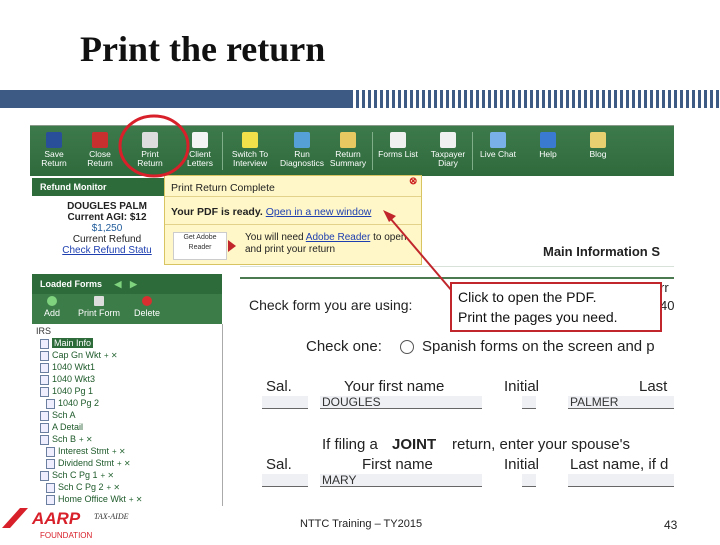 This screenshot has height=545, width=720. What do you see at coordinates (527, 297) in the screenshot?
I see `callout-line-1: Click to open the PDF.` at bounding box center [527, 297].